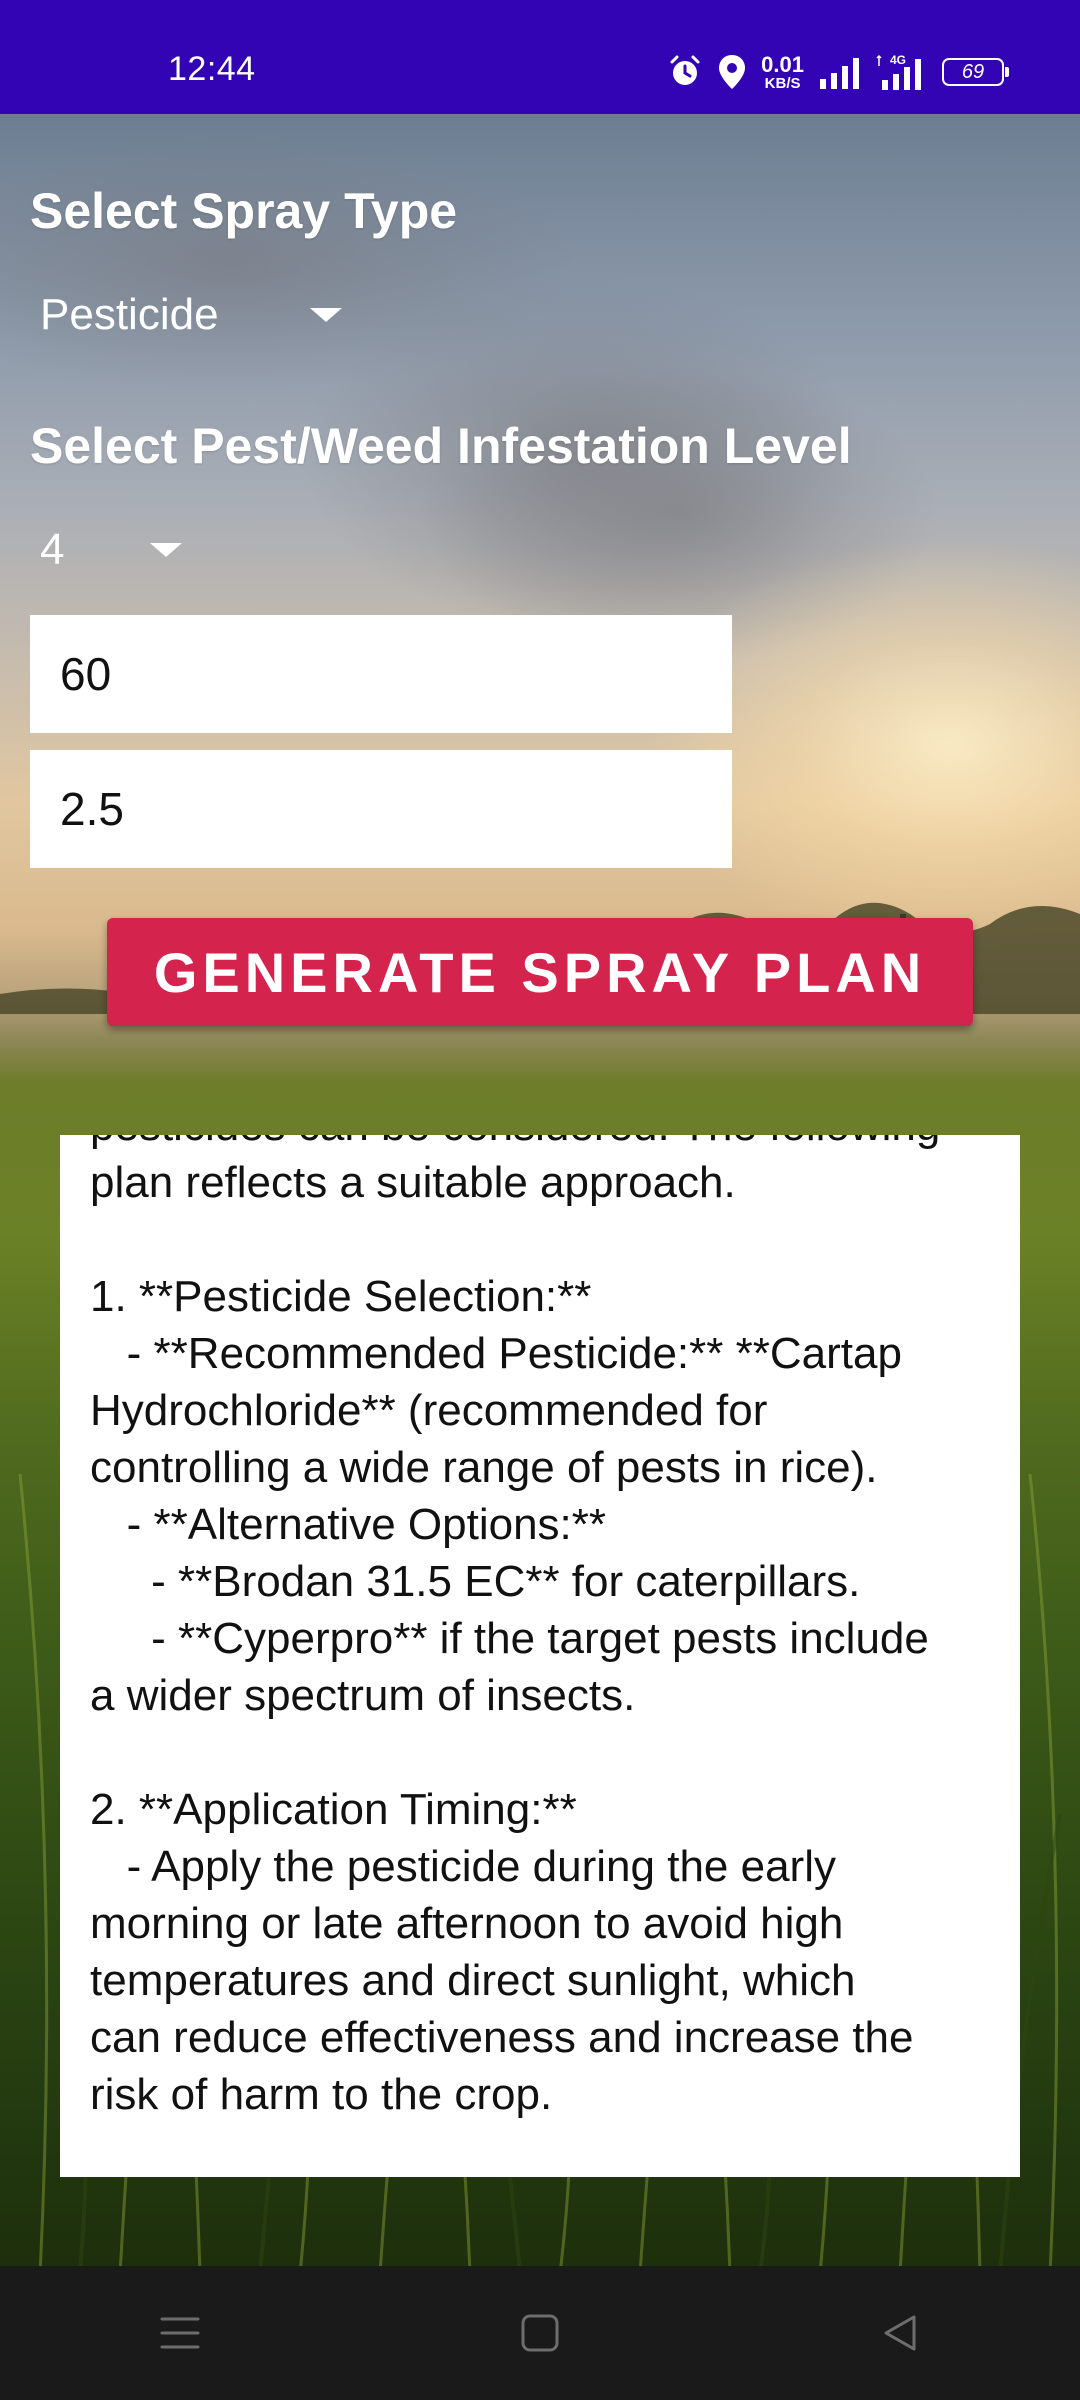 Image resolution: width=1080 pixels, height=2400 pixels. I want to click on battery-level: 69, so click(973, 71).